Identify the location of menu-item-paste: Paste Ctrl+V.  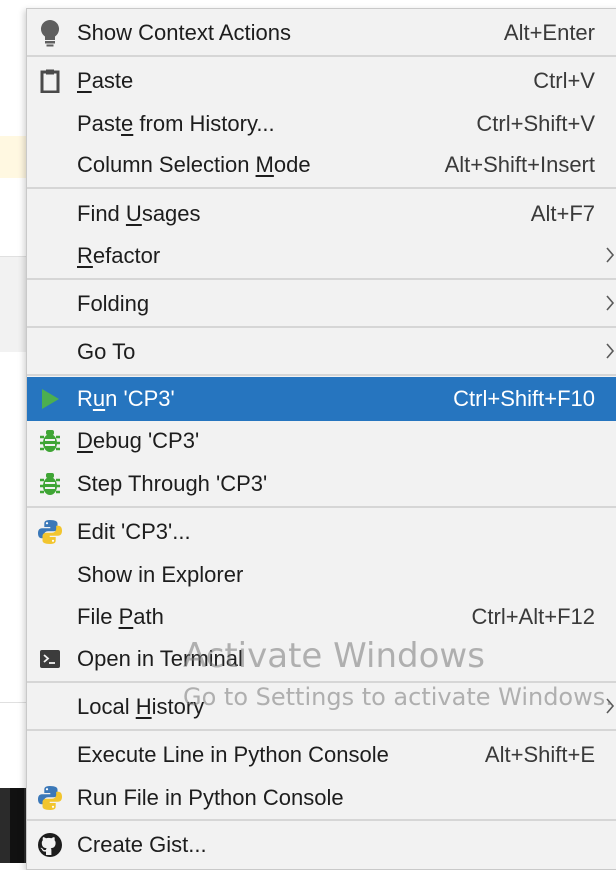
(321, 81).